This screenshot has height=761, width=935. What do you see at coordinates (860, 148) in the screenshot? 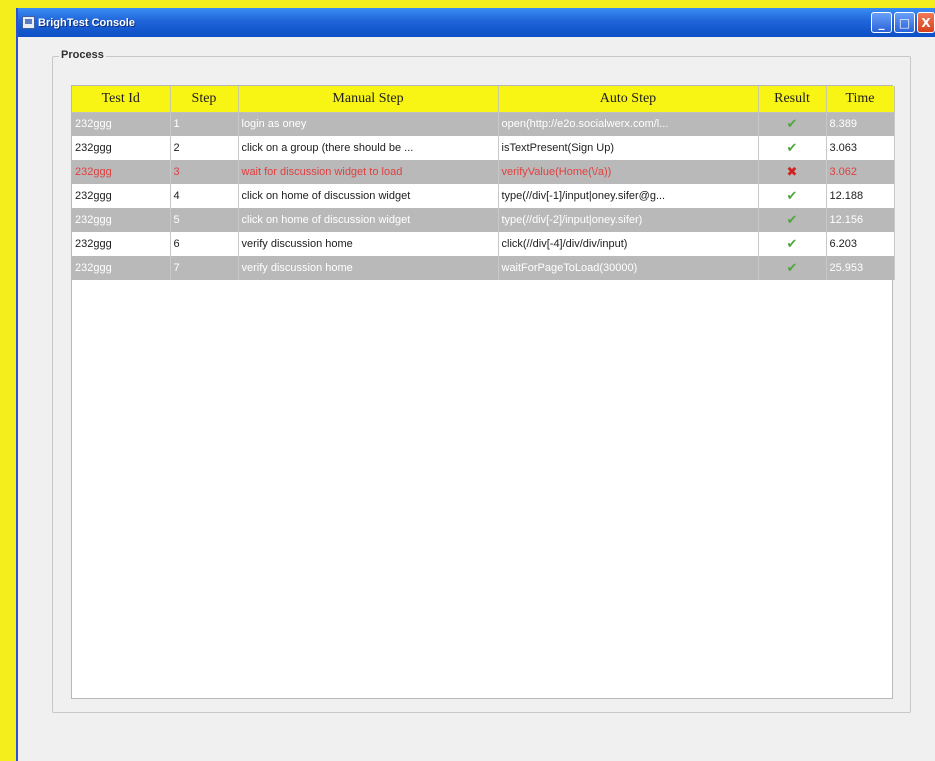
I see `time-cell: 3.063` at bounding box center [860, 148].